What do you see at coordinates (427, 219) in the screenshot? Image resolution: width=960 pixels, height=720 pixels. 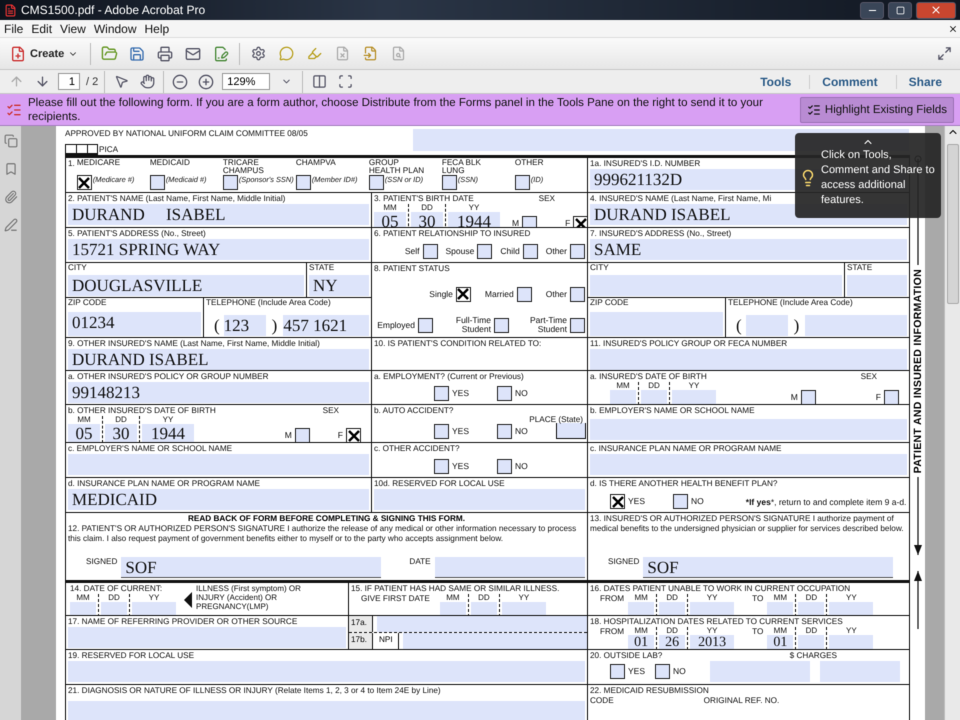 I see `date-field: 30` at bounding box center [427, 219].